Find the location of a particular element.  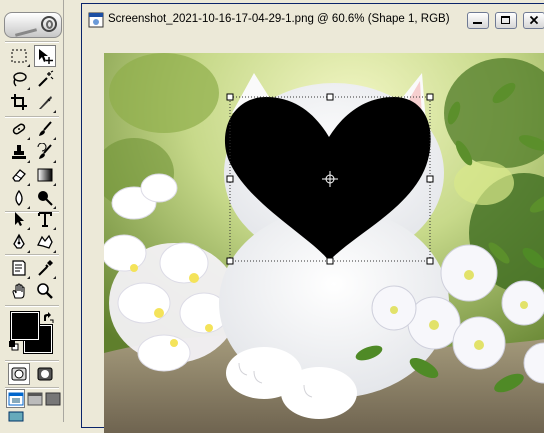

handle-bottom-right is located at coordinates (430, 261).